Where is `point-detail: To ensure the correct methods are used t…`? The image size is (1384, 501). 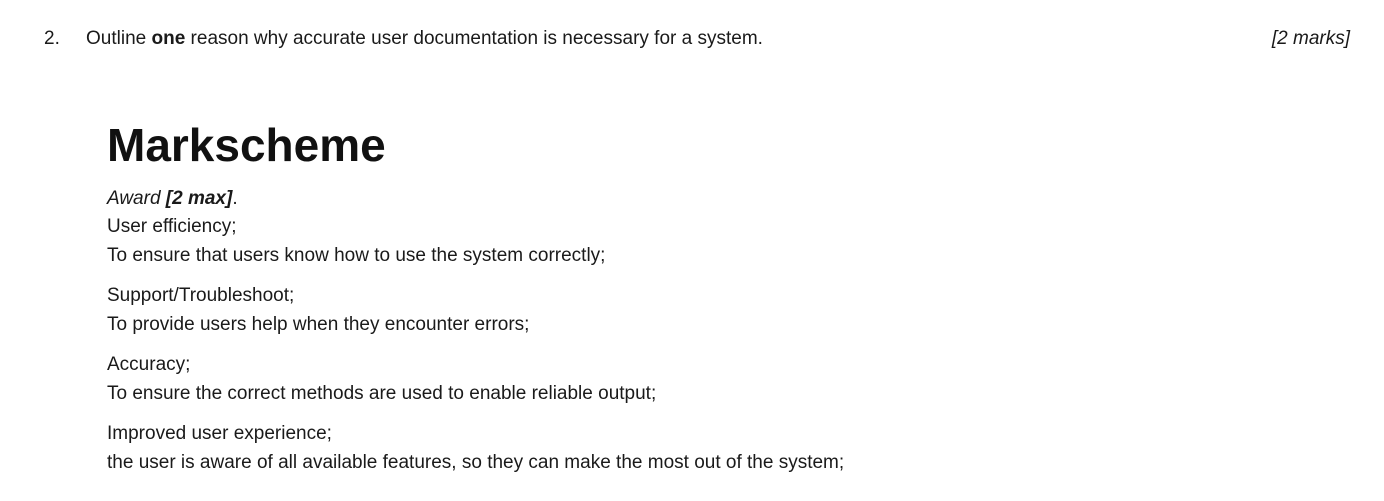 point-detail: To ensure the correct methods are used t… is located at coordinates (382, 393).